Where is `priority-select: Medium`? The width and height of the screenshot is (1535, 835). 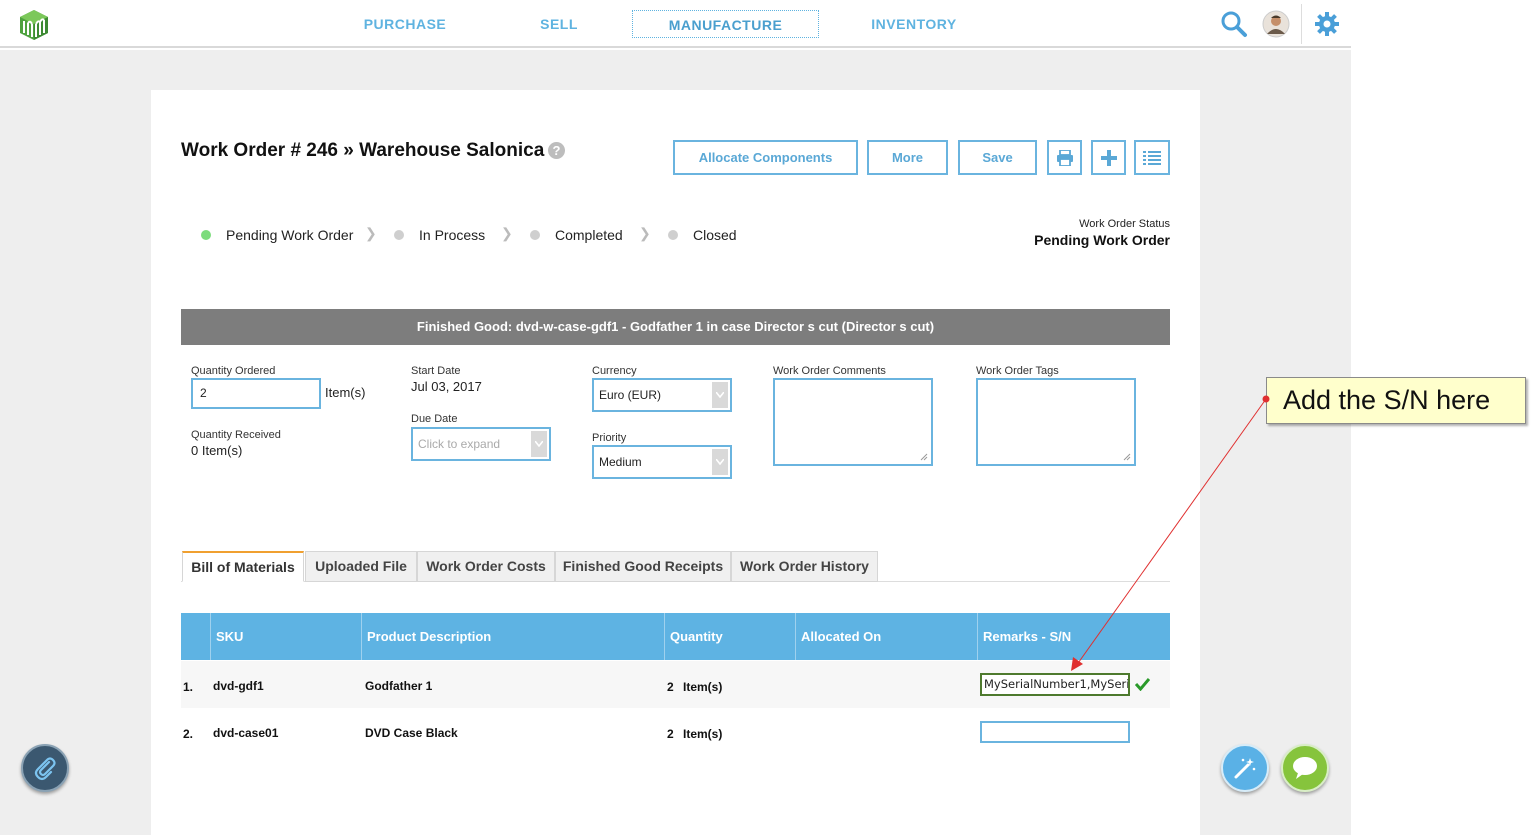 priority-select: Medium is located at coordinates (662, 462).